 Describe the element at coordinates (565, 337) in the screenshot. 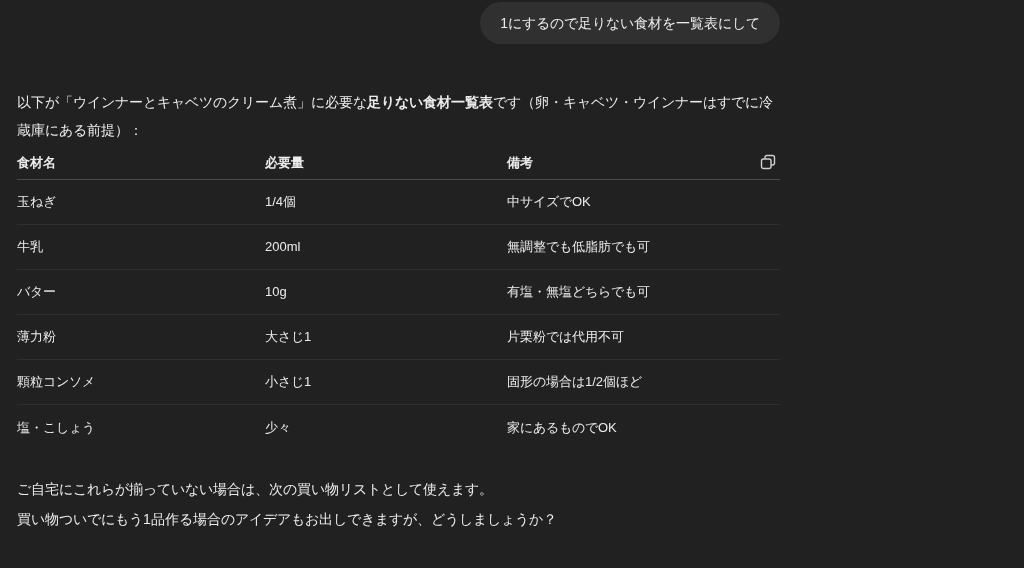

I see `table-cell: 片栗粉では代用不可` at that location.